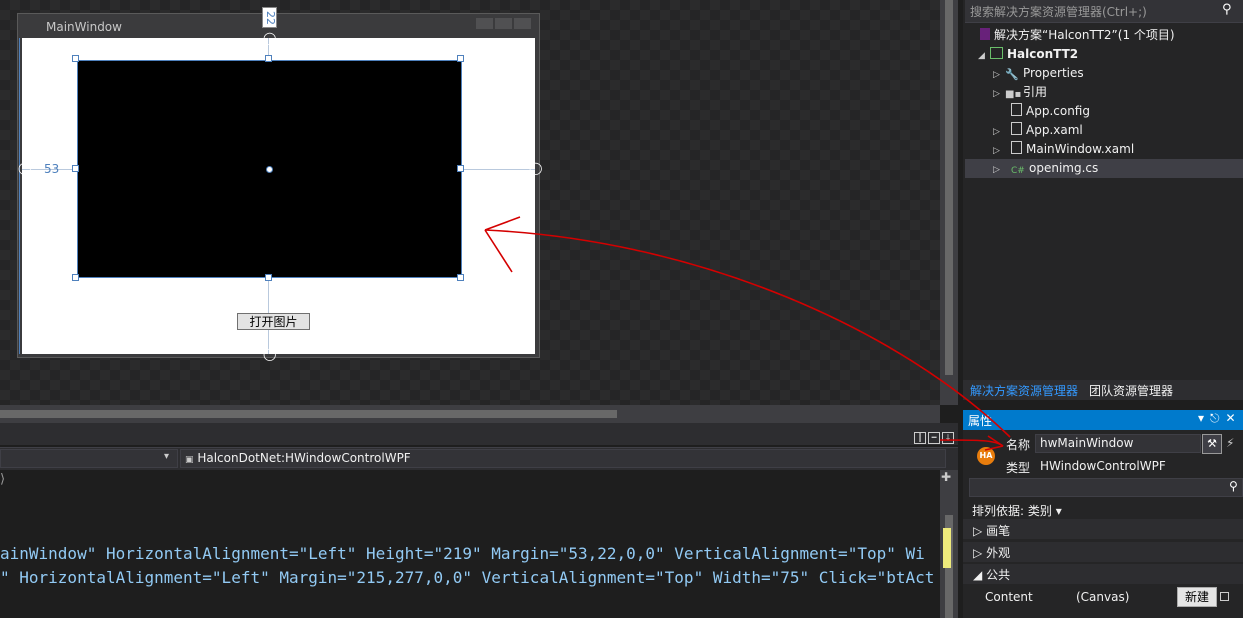 This screenshot has height=618, width=1243. Describe the element at coordinates (998, 553) in the screenshot. I see `category-label: 外观` at that location.